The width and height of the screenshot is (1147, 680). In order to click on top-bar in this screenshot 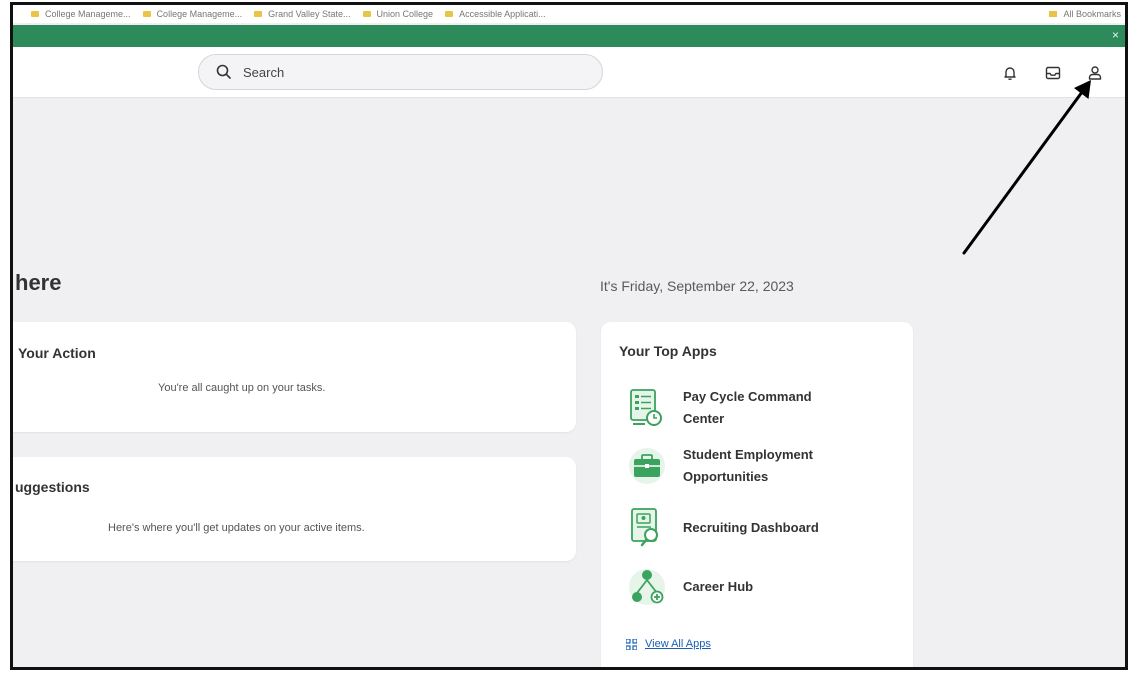, I will do `click(569, 72)`.